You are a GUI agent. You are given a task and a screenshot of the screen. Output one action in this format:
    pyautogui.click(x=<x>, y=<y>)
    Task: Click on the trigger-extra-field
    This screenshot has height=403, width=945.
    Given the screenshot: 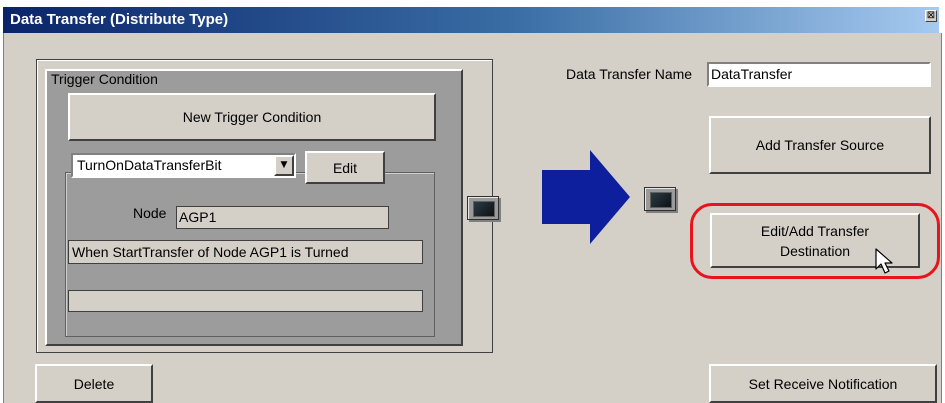 What is the action you would take?
    pyautogui.click(x=245, y=301)
    